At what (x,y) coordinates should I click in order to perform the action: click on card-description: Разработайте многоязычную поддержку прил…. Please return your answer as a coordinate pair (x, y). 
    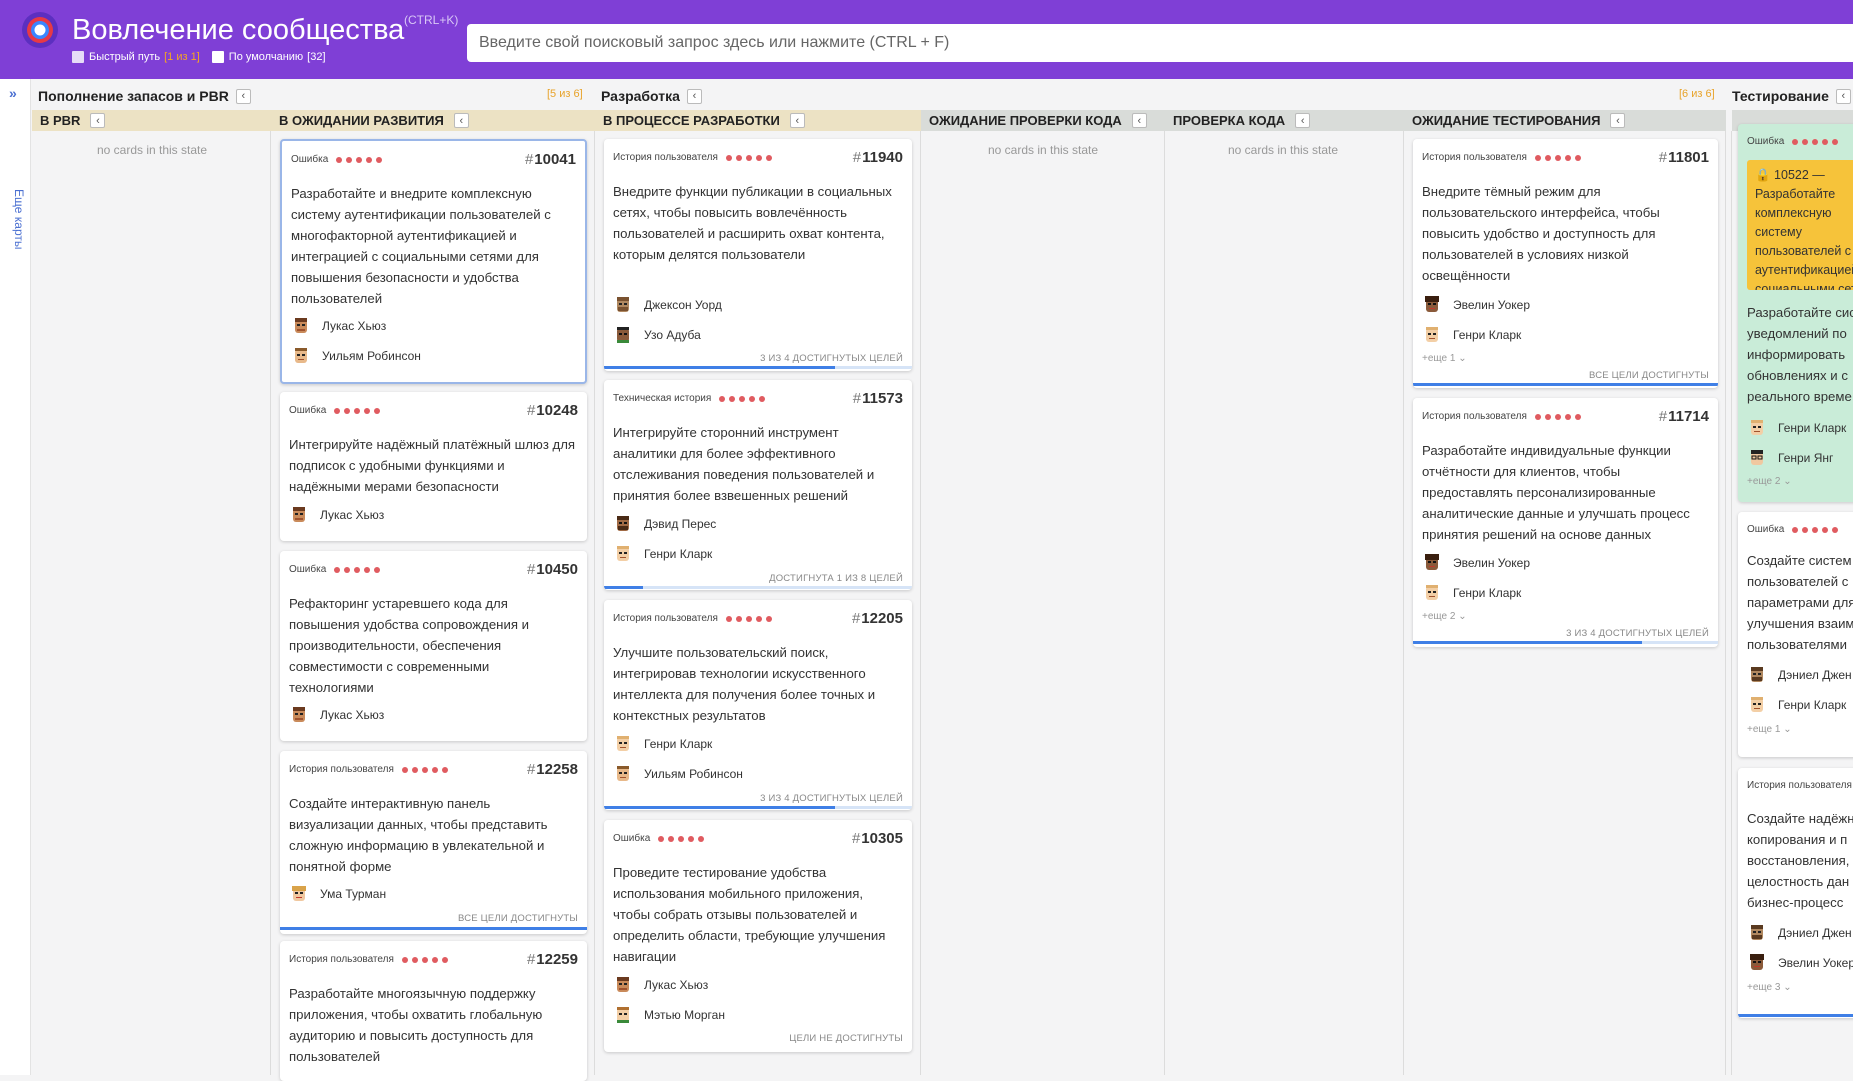
    Looking at the image, I should click on (416, 1025).